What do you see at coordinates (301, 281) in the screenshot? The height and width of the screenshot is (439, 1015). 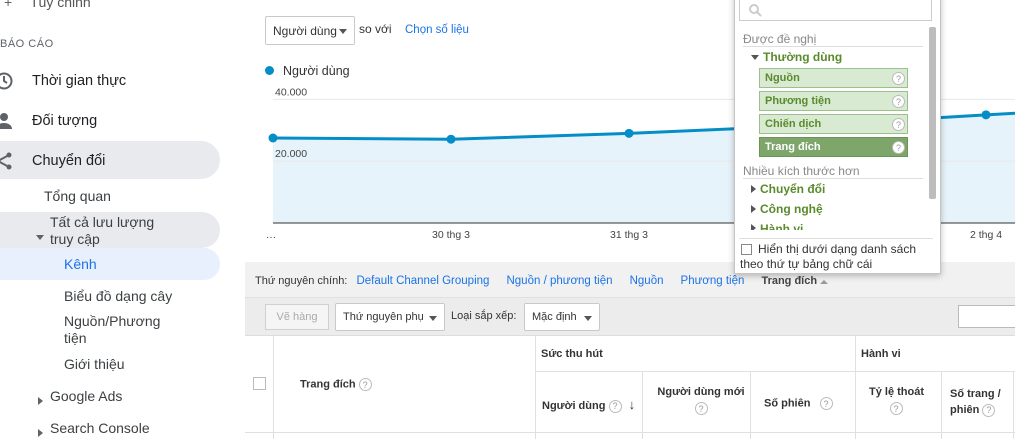 I see `primary-dimension-label: Thứ nguyên chính:` at bounding box center [301, 281].